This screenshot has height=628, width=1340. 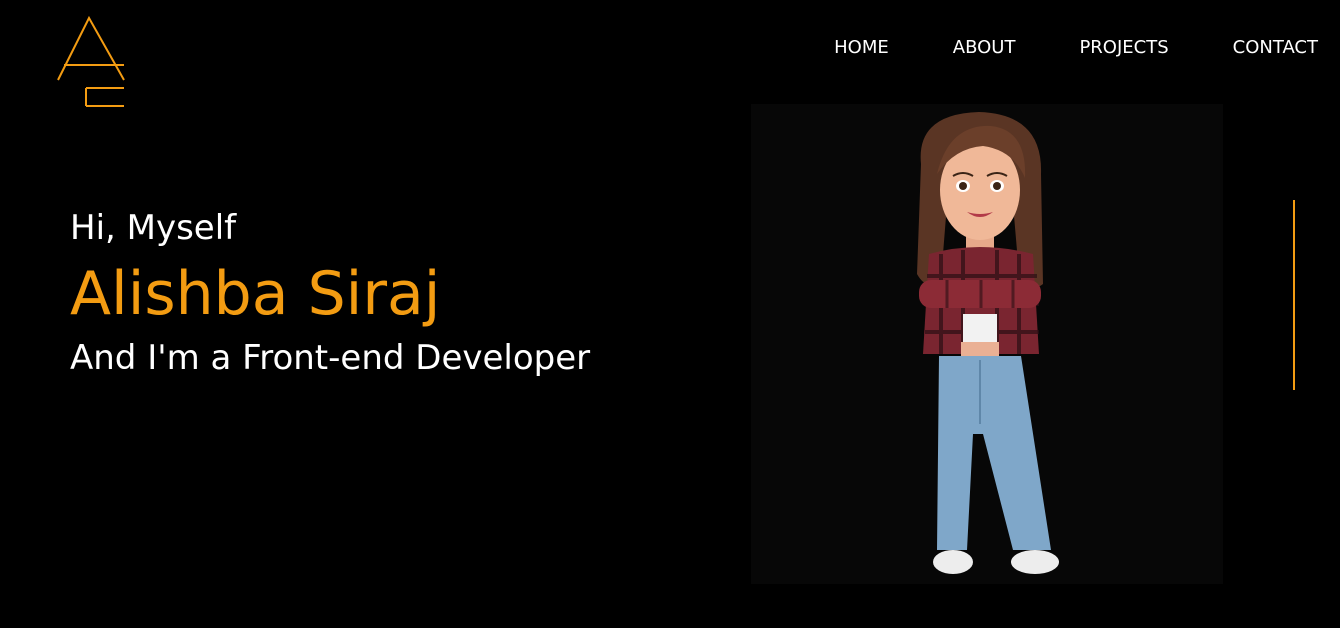 What do you see at coordinates (153, 228) in the screenshot?
I see `hero-greeting: Hi, Myself` at bounding box center [153, 228].